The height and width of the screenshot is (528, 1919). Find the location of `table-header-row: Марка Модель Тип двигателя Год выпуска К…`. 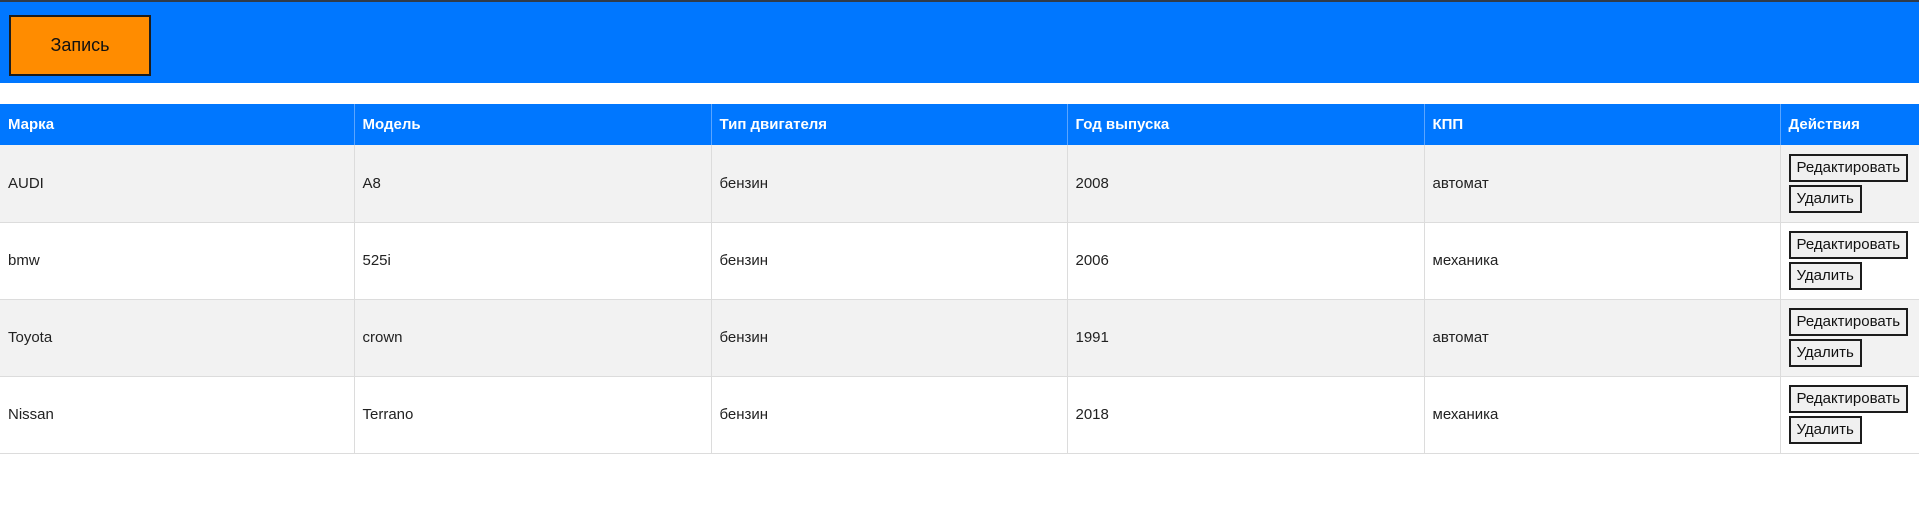

table-header-row: Марка Модель Тип двигателя Год выпуска К… is located at coordinates (959, 124).